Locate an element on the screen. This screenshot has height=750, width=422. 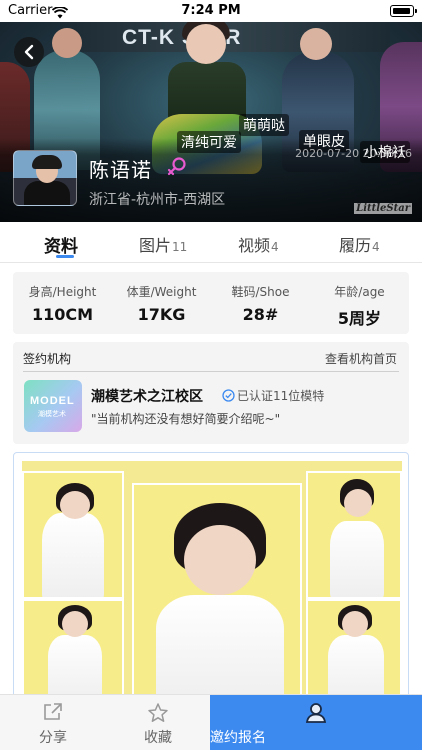
model-location: 浙江省-杭州市-西湖区 is located at coordinates (157, 200).